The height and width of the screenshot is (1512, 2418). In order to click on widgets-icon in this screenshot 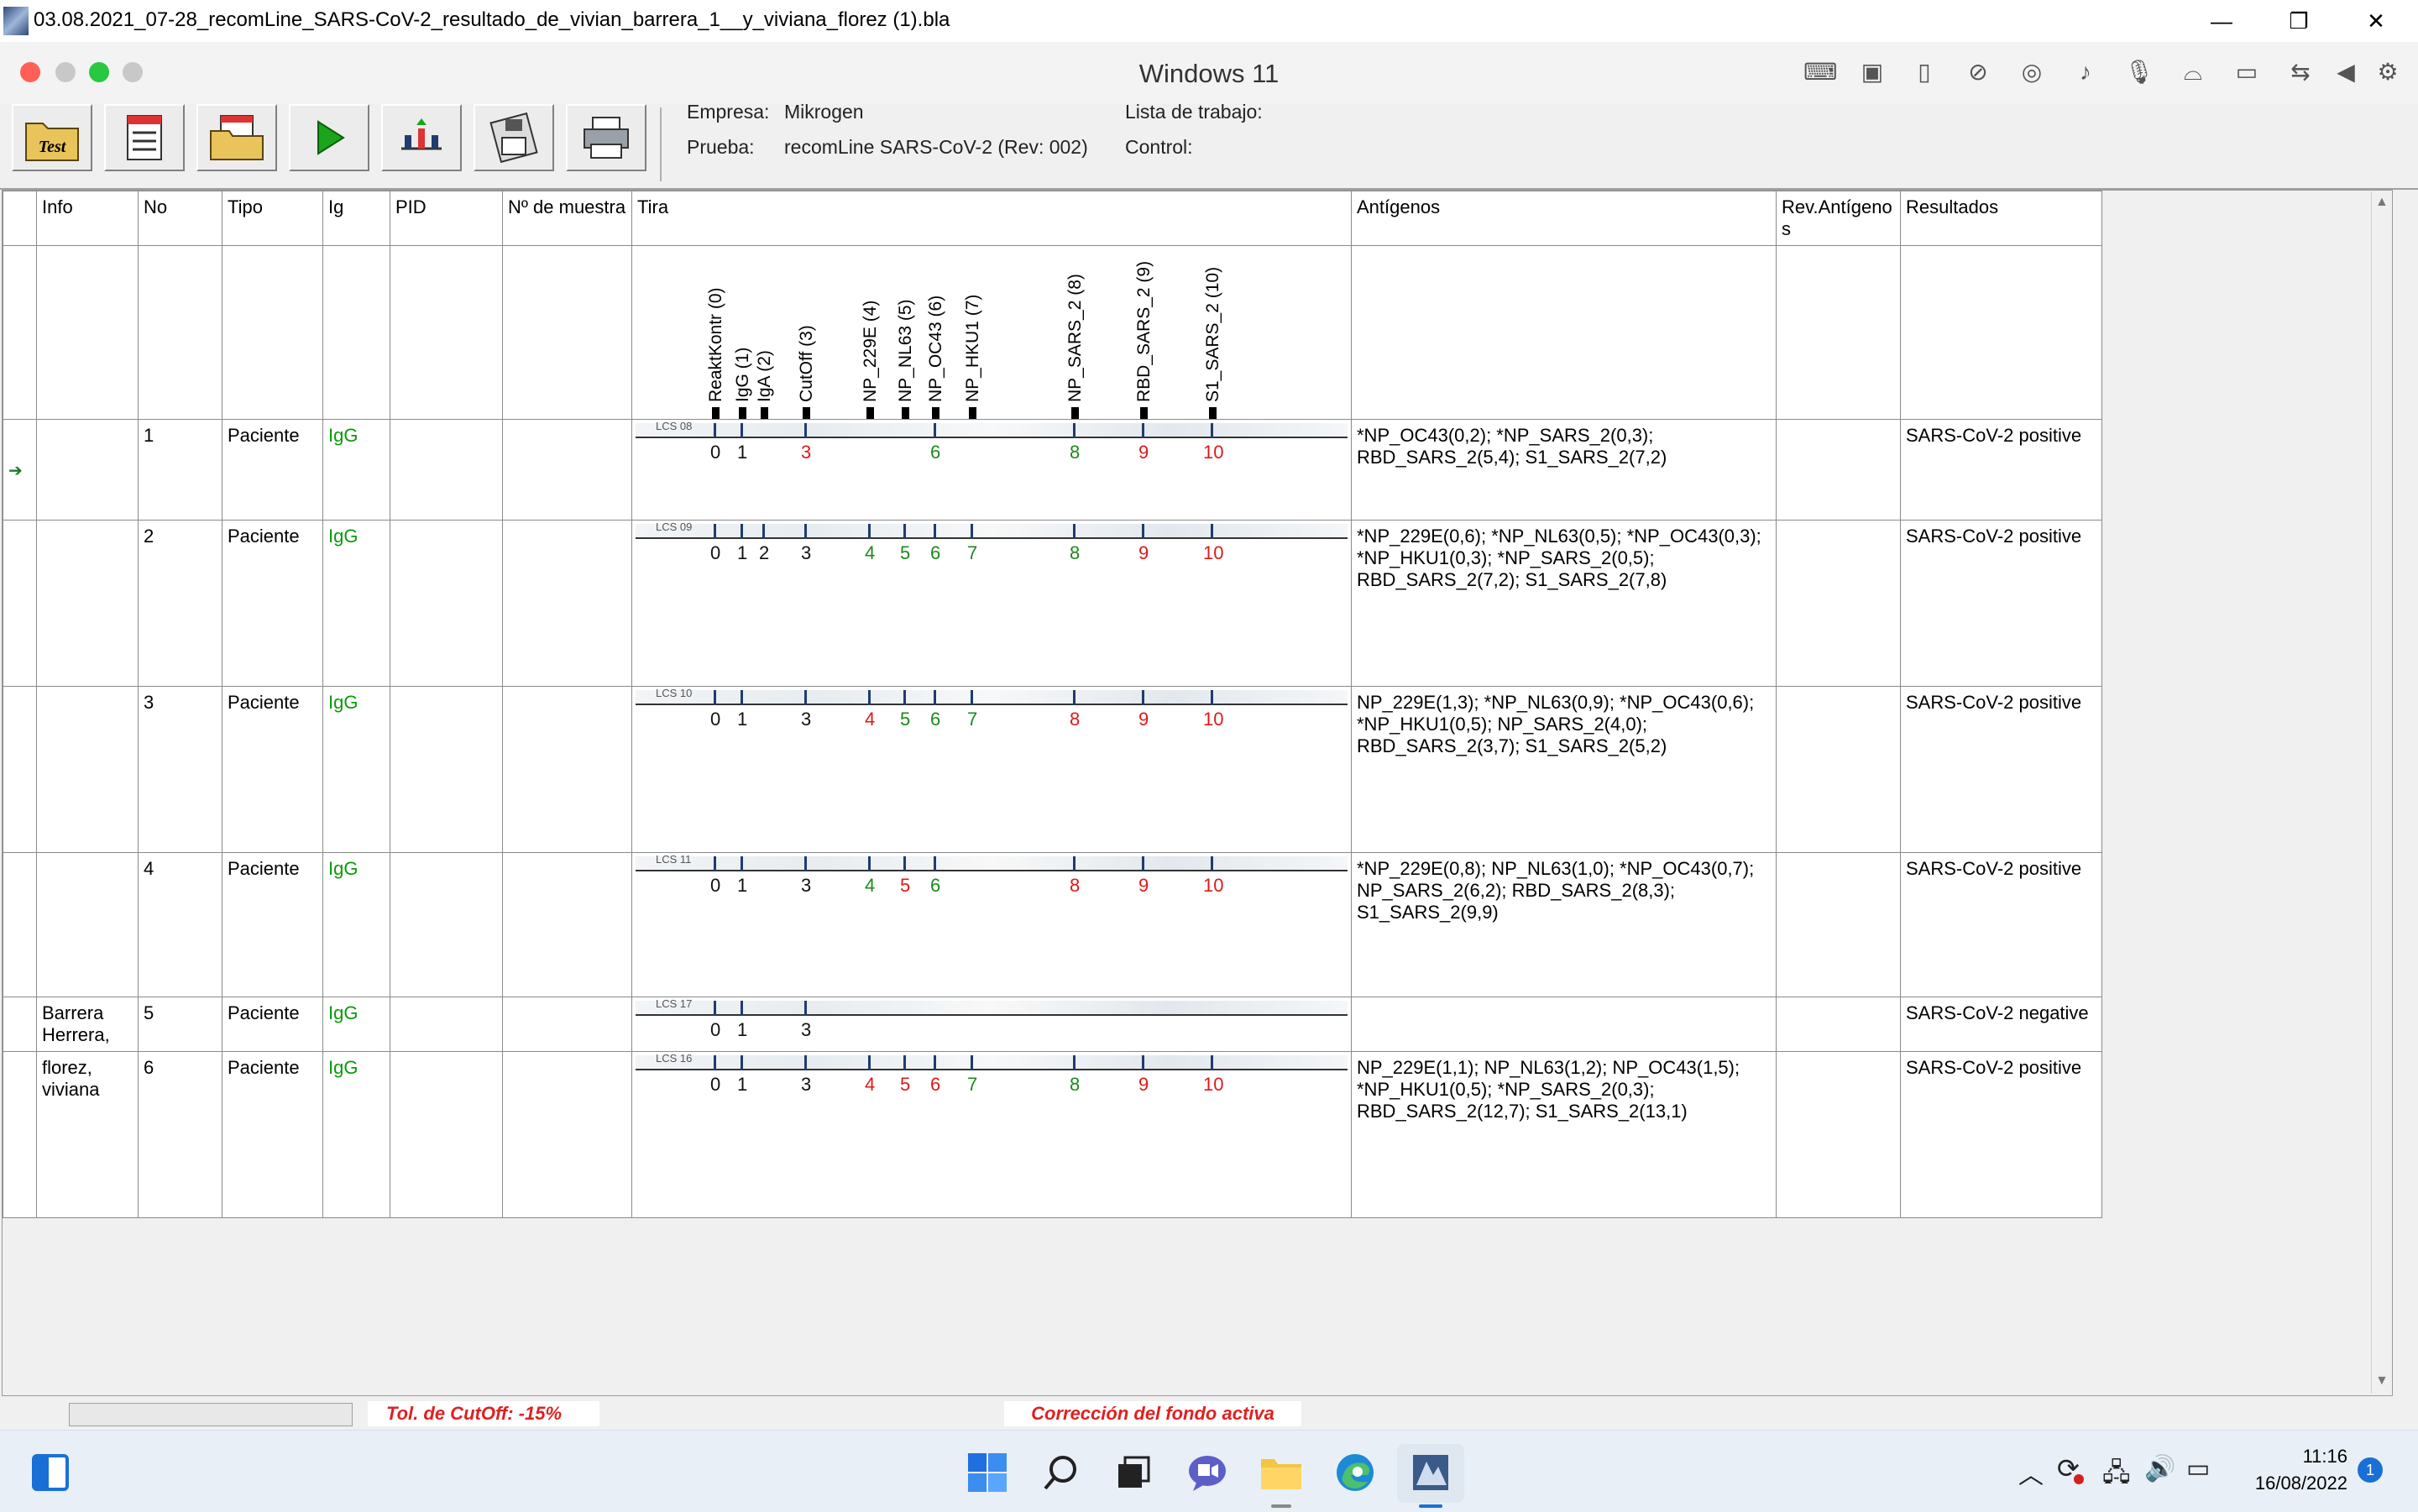, I will do `click(50, 1472)`.